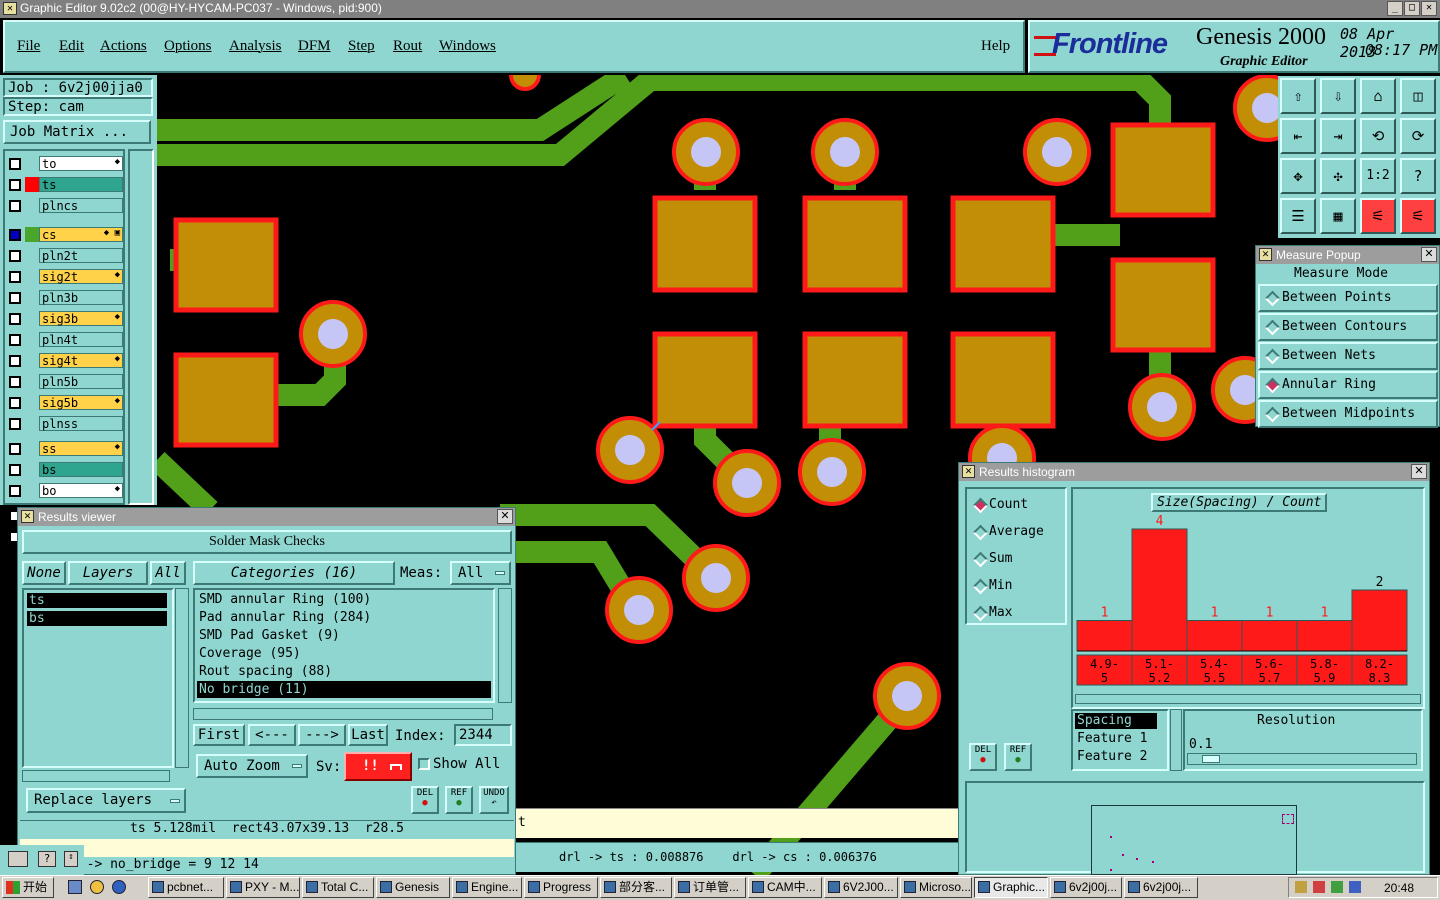 This screenshot has height=900, width=1440. Describe the element at coordinates (1298, 136) in the screenshot. I see `pan-left-icon: ⇤` at that location.